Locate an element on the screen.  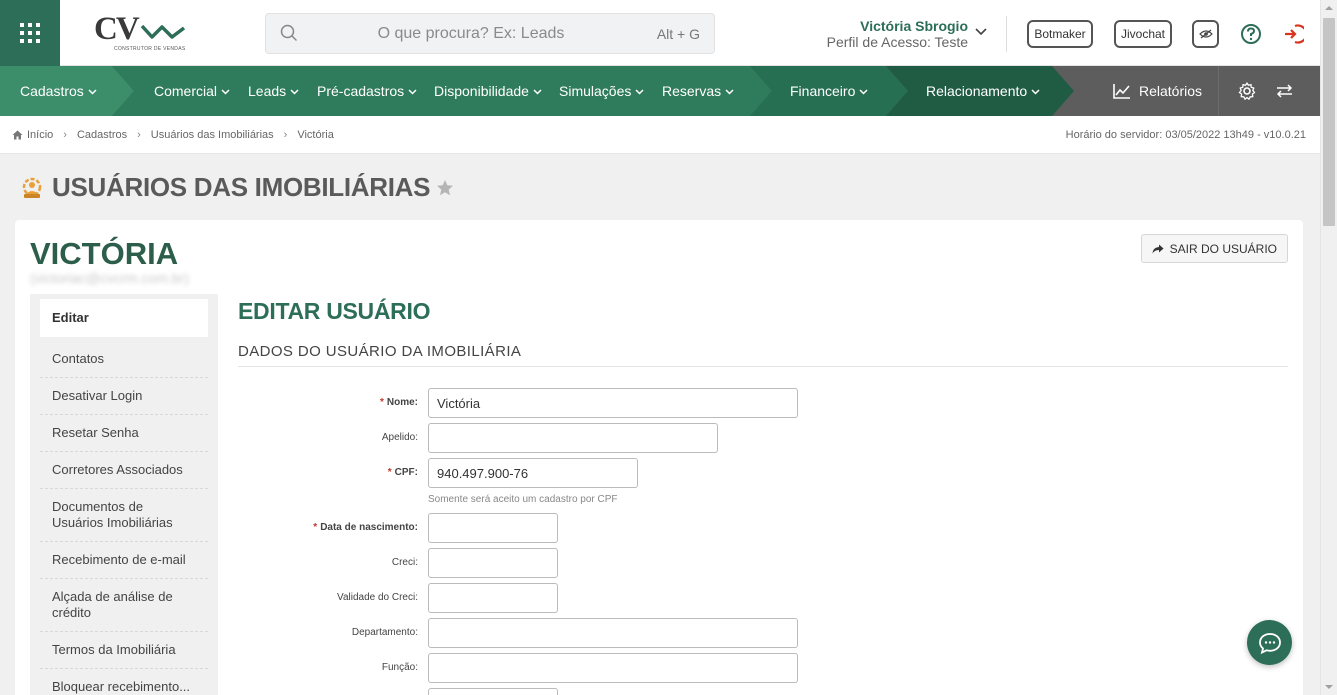
nav-settings is located at coordinates (1247, 91).